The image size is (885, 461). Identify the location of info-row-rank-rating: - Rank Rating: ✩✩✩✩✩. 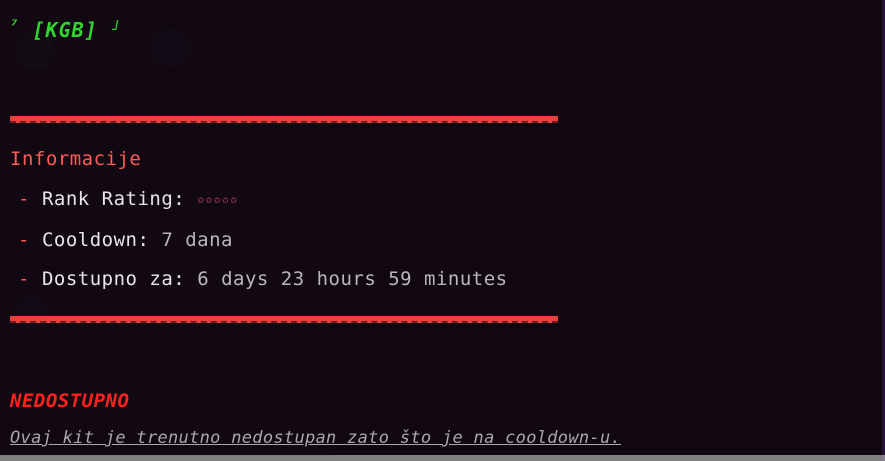
(124, 199).